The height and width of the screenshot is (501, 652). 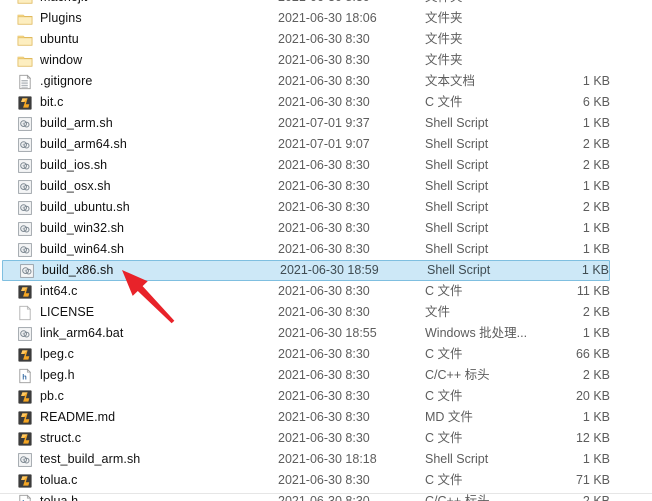 What do you see at coordinates (326, 39) in the screenshot?
I see `file-row: ubuntu 2021-06-30 8:30 文件夹` at bounding box center [326, 39].